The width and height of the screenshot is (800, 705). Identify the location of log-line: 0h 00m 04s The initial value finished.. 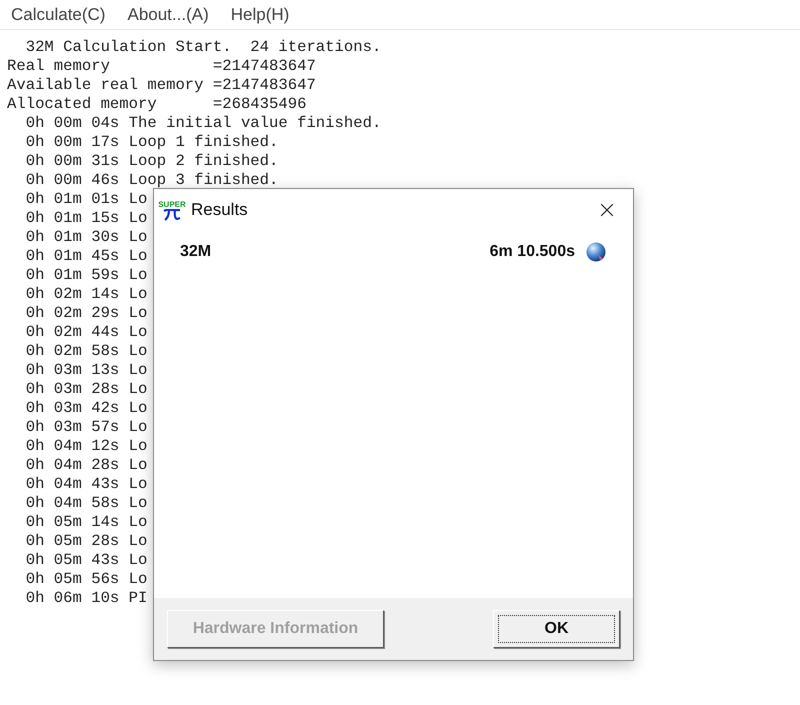
(203, 123).